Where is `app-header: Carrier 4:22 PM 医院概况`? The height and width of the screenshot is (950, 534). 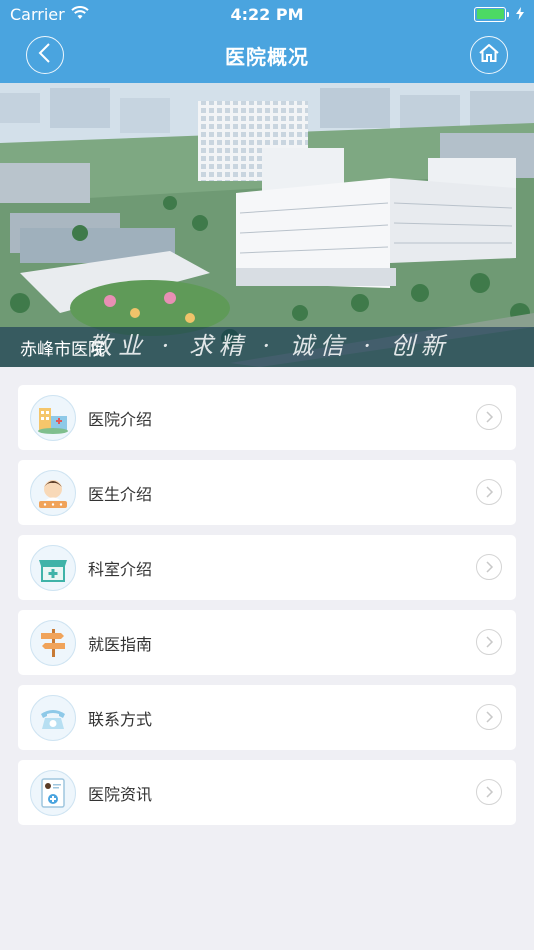 app-header: Carrier 4:22 PM 医院概况 is located at coordinates (267, 41).